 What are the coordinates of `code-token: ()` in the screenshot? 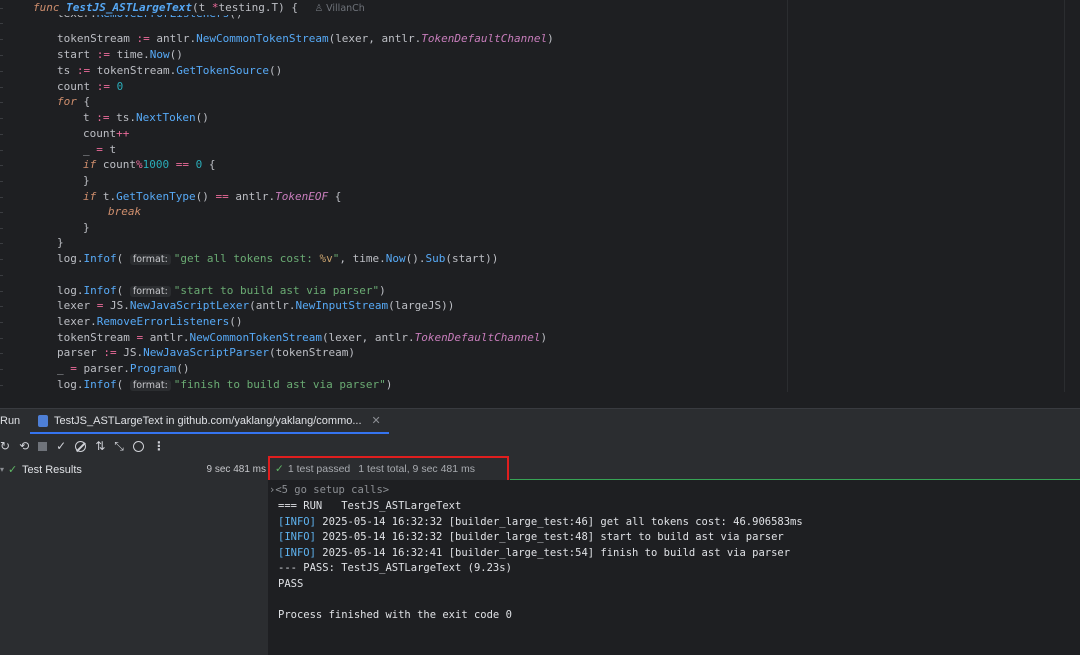 It's located at (205, 196).